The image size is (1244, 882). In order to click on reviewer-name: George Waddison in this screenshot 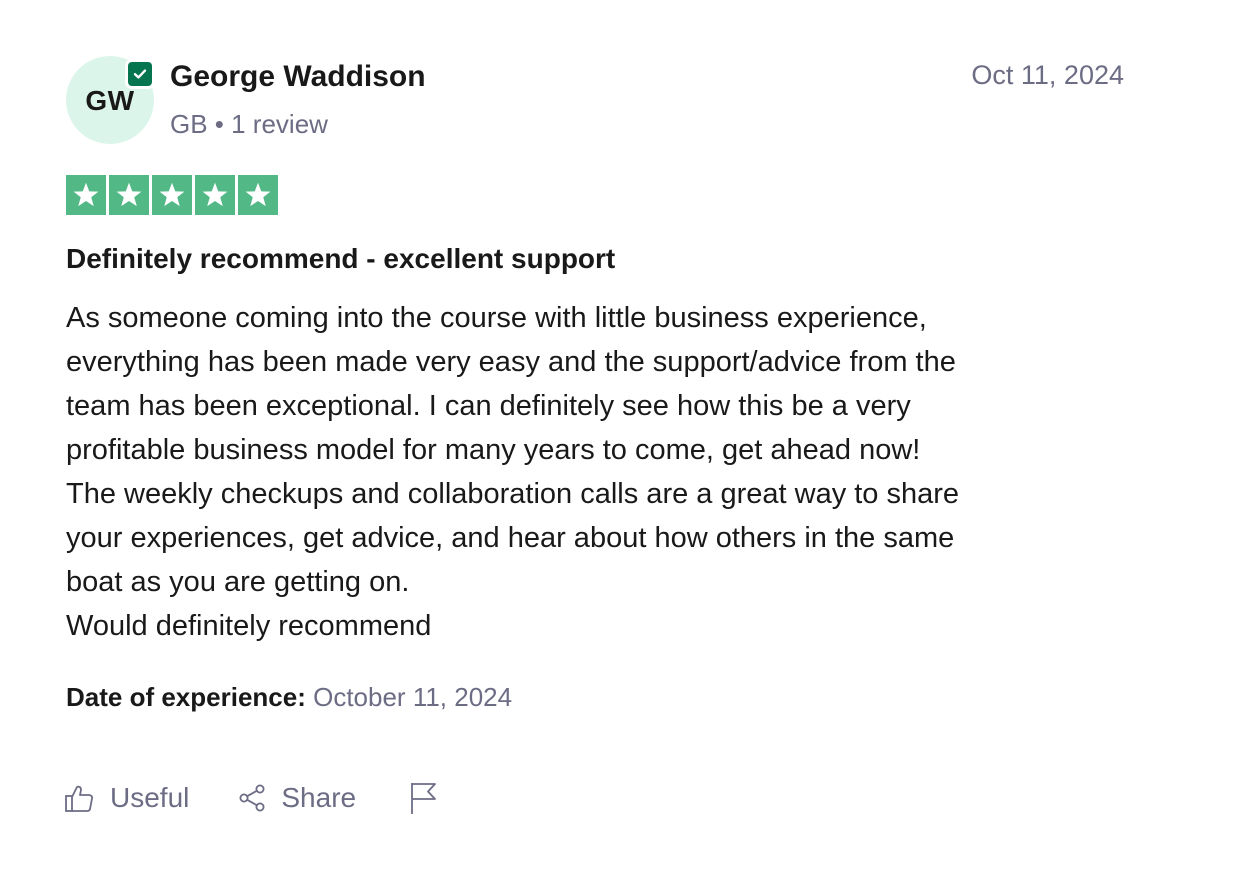, I will do `click(298, 77)`.